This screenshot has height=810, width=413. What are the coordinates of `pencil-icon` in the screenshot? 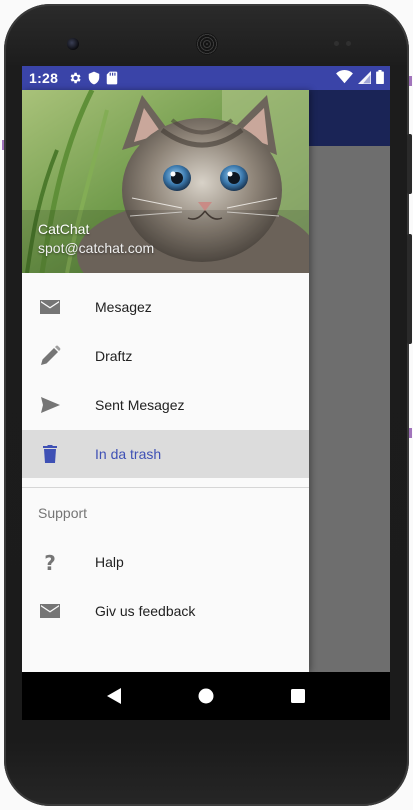 It's located at (51, 355).